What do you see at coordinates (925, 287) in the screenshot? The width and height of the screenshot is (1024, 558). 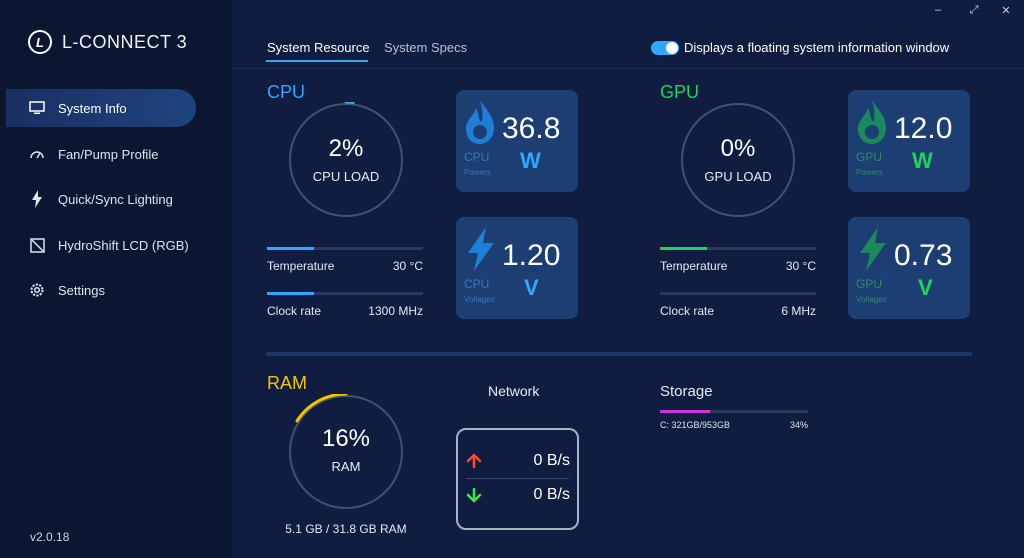 I see `gpu-voltage-unit: V` at bounding box center [925, 287].